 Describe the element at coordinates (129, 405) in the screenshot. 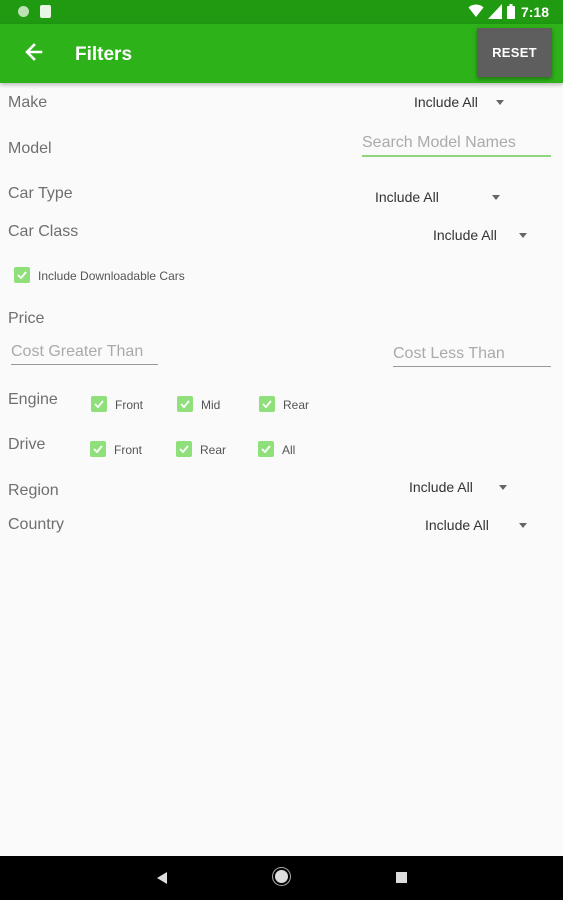

I see `engine-front-label: Front` at that location.